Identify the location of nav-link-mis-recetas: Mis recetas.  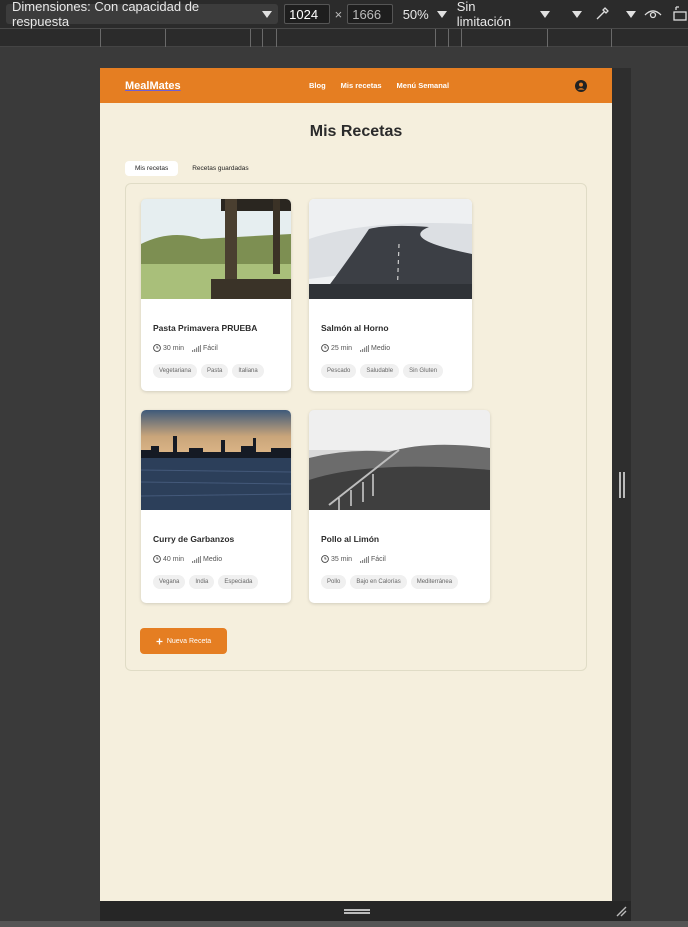
(361, 85).